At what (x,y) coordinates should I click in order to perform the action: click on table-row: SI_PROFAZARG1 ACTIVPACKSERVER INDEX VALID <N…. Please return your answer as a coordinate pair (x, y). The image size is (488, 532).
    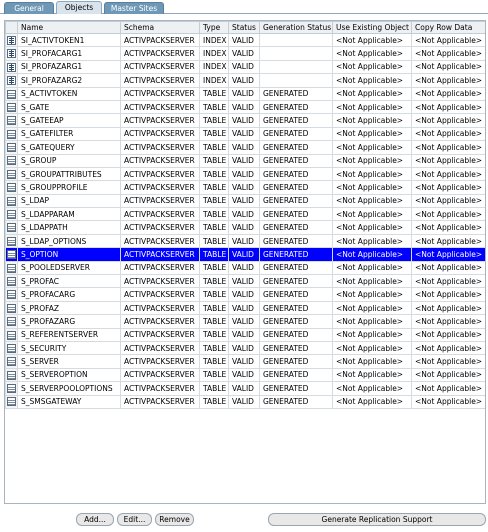
    Looking at the image, I should click on (245, 67).